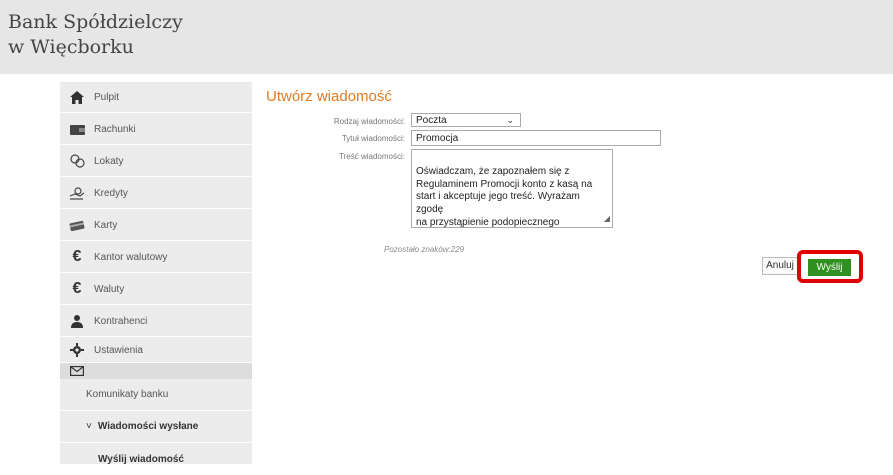 The width and height of the screenshot is (893, 475). Describe the element at coordinates (369, 121) in the screenshot. I see `message-type-label: Rodzaj wiadomości:` at that location.